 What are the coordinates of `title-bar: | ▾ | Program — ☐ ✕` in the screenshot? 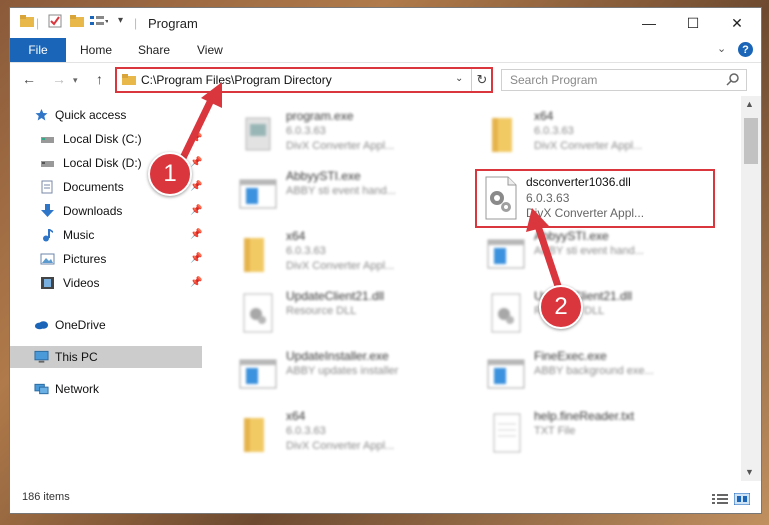 It's located at (385, 23).